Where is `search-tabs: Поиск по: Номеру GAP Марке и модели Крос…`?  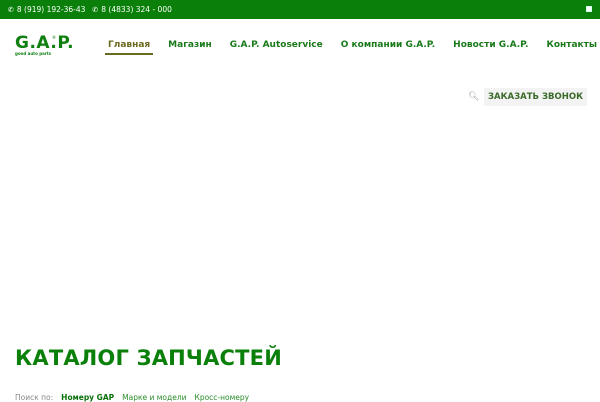
search-tabs: Поиск по: Номеру GAP Марке и модели Крос… is located at coordinates (132, 397).